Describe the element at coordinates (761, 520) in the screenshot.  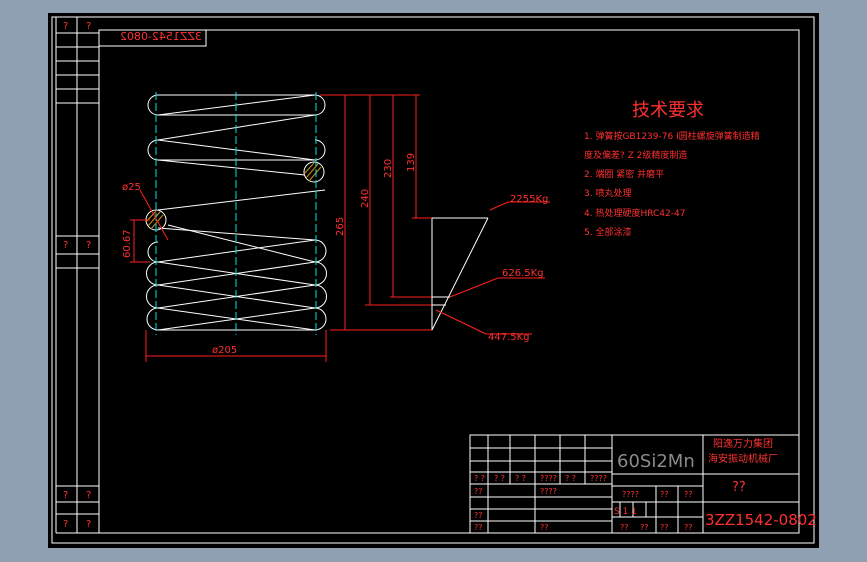
I see `part-number: 3ZZ1542-0802` at that location.